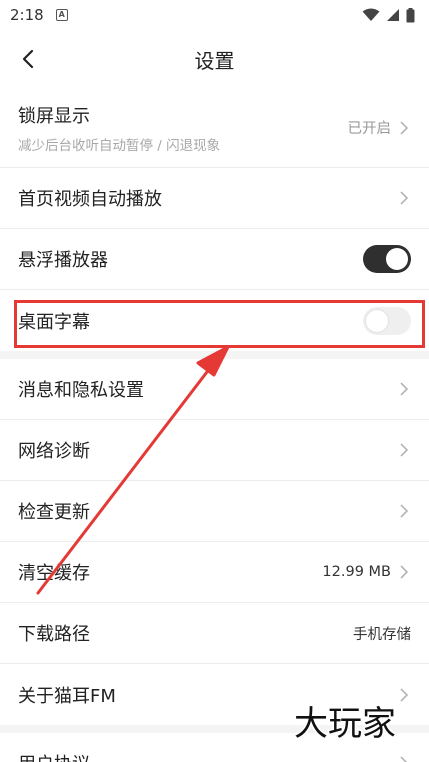 The height and width of the screenshot is (762, 429). Describe the element at coordinates (214, 633) in the screenshot. I see `setting-download-path: 下载路径 手机存储` at that location.